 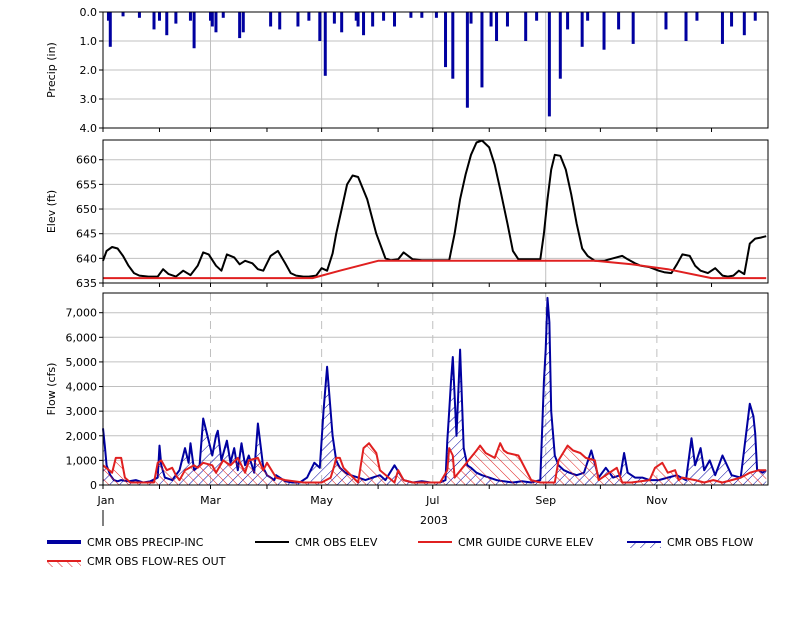 I want to click on flow-y-tick-label: 3,000, so click(x=82, y=411).